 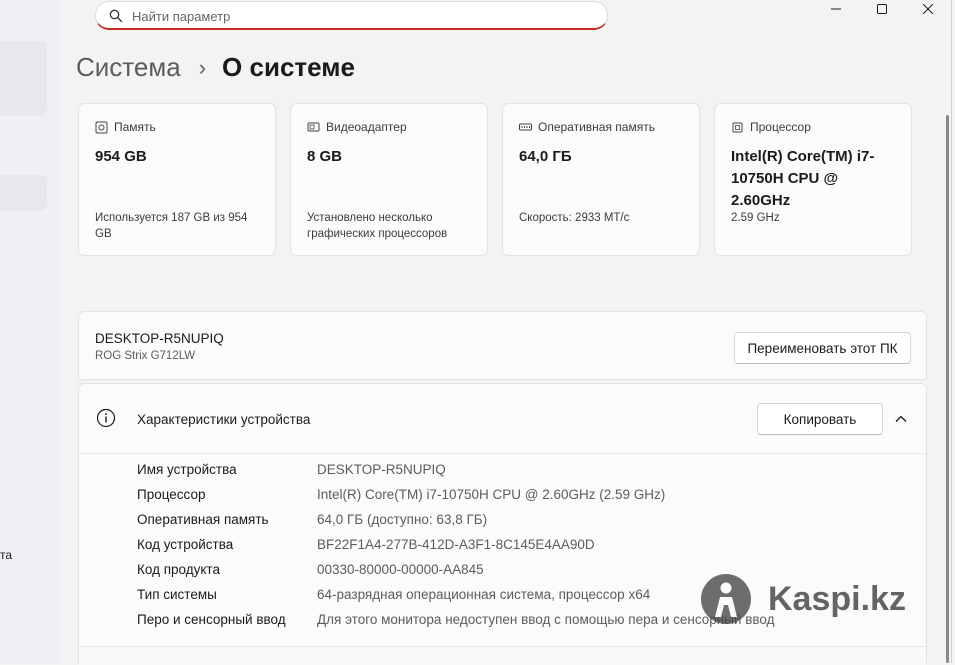 I want to click on card-title: Память, so click(x=135, y=127).